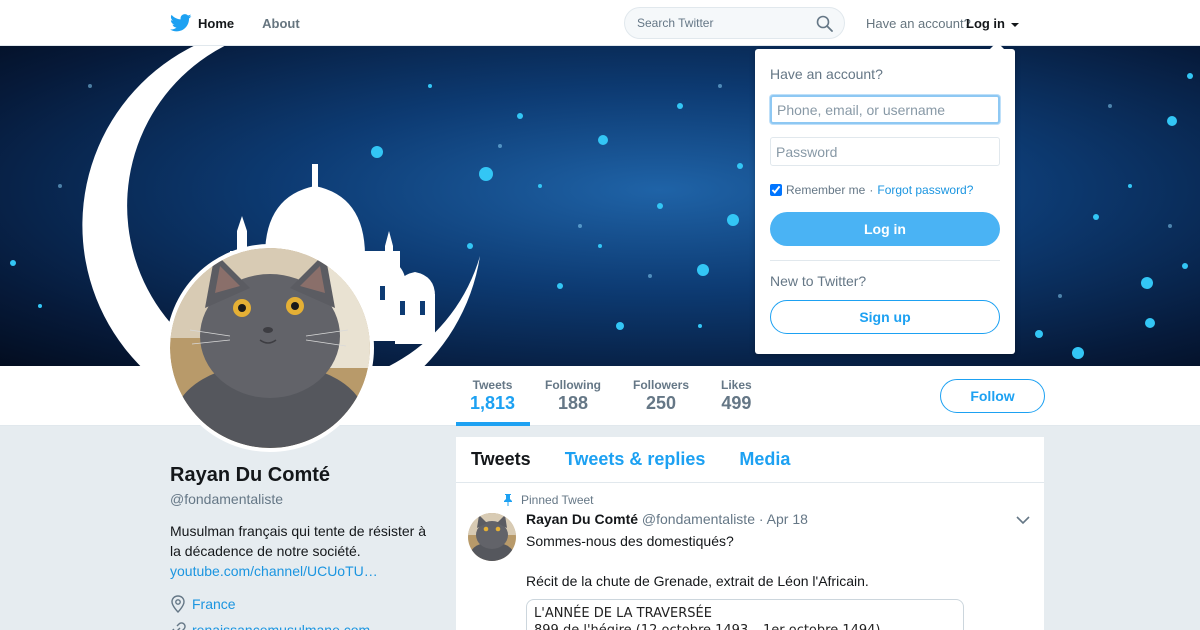 The height and width of the screenshot is (630, 1200). I want to click on pinned-tweet-context: Pinned Tweet, so click(548, 500).